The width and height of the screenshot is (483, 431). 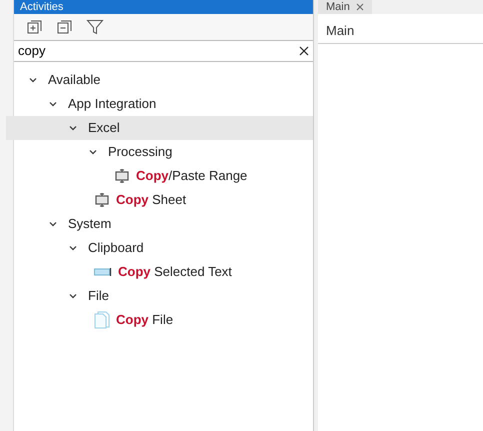 What do you see at coordinates (175, 272) in the screenshot?
I see `activity-label: Copy Selected Text` at bounding box center [175, 272].